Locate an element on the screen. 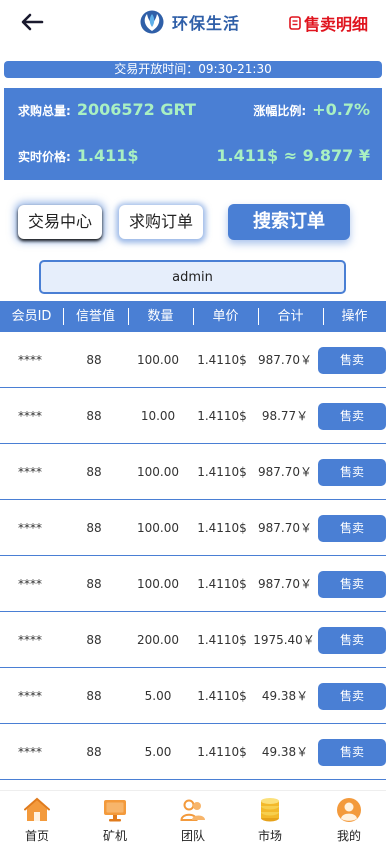 The height and width of the screenshot is (846, 386). col-action: 操作 is located at coordinates (354, 316).